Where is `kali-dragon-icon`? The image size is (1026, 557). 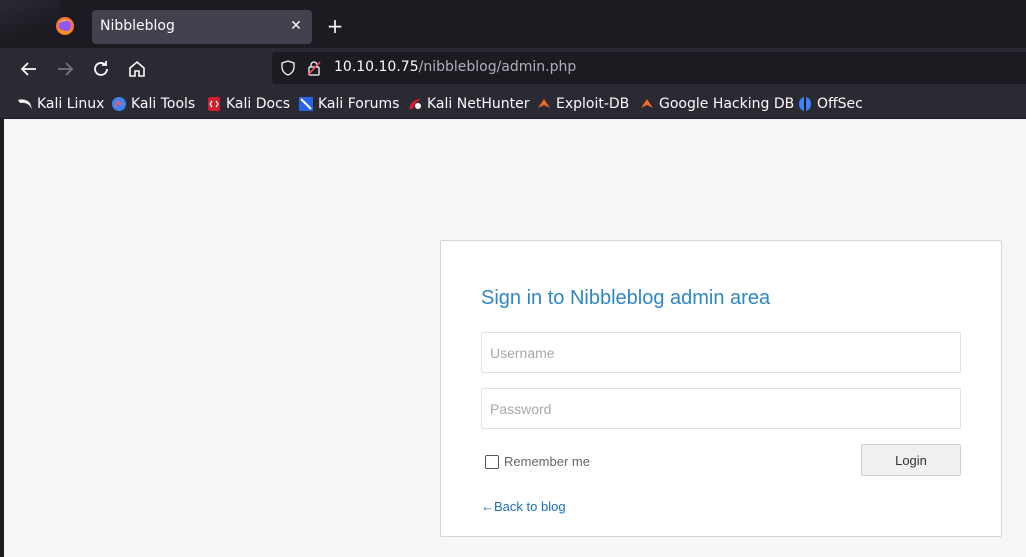 kali-dragon-icon is located at coordinates (25, 104).